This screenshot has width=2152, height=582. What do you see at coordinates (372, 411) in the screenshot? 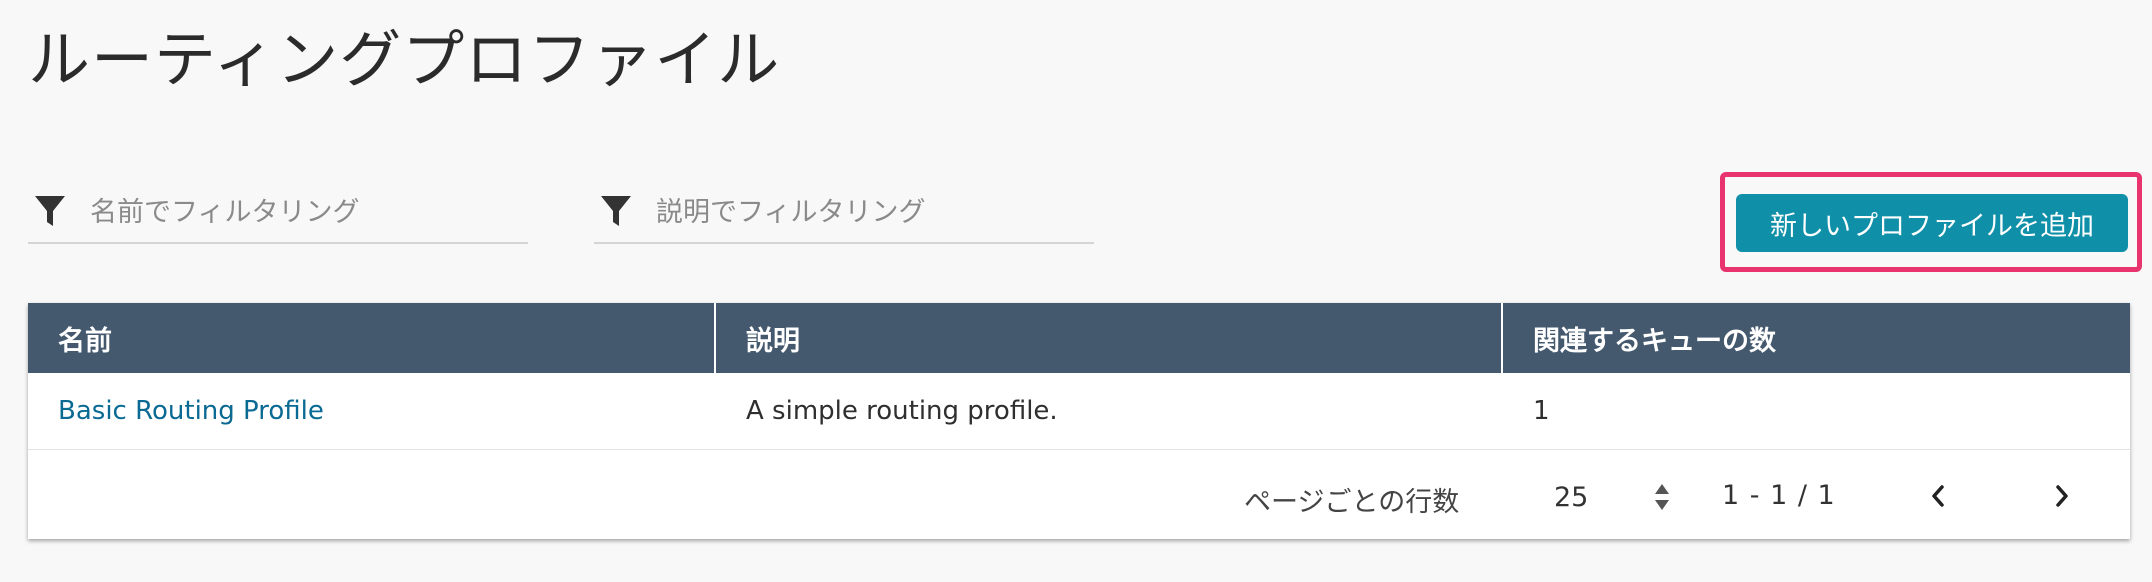
I see `row-name-cell: Basic Routing Profile` at bounding box center [372, 411].